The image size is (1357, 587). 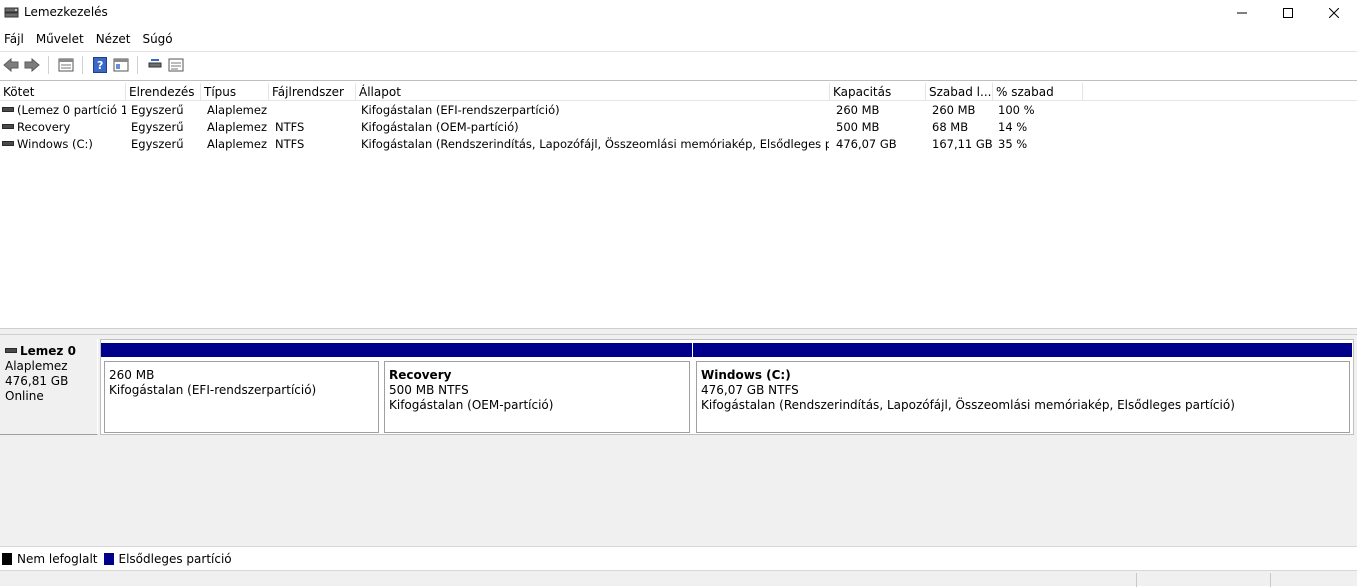 I want to click on partition-status: Kifogástalan (EFI-rendszerpartíció), so click(x=213, y=390).